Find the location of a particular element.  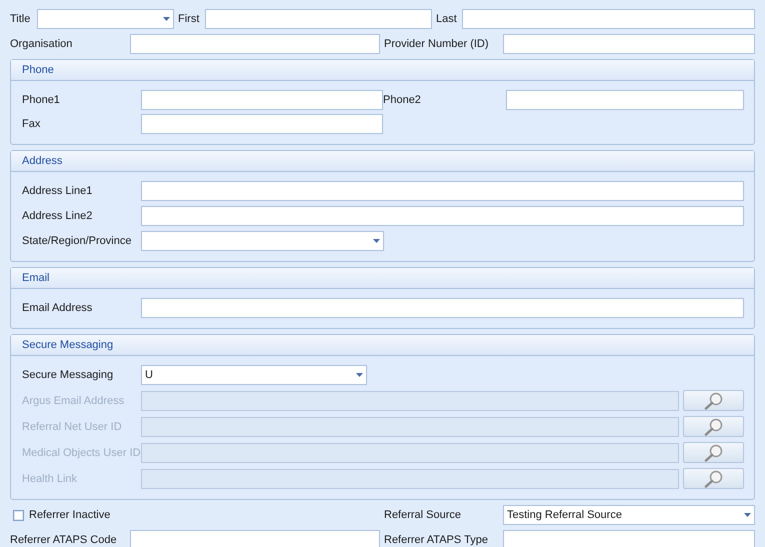

field-label: Fax is located at coordinates (32, 124).